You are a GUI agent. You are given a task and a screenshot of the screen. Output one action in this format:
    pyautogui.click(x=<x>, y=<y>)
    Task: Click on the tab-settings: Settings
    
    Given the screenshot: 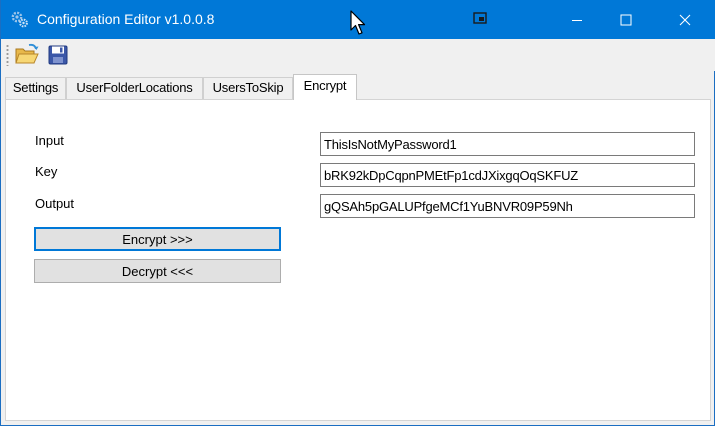 What is the action you would take?
    pyautogui.click(x=35, y=88)
    